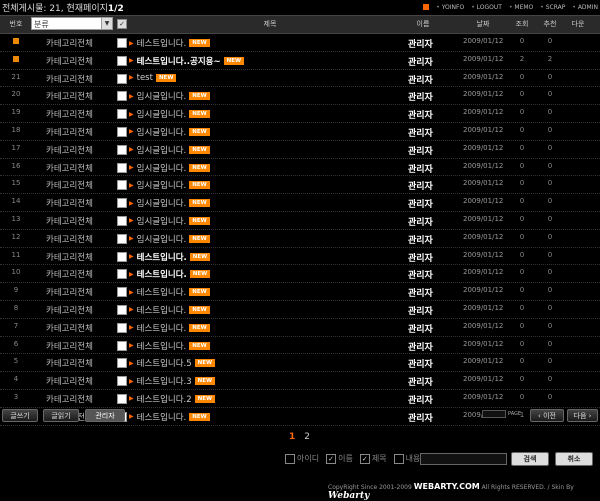 This screenshot has width=600, height=501. Describe the element at coordinates (300, 43) in the screenshot. I see `table-row: 카테고리전체 ▶ 테스트입니다. NEW 관리자 2009/01/12 0 0` at that location.